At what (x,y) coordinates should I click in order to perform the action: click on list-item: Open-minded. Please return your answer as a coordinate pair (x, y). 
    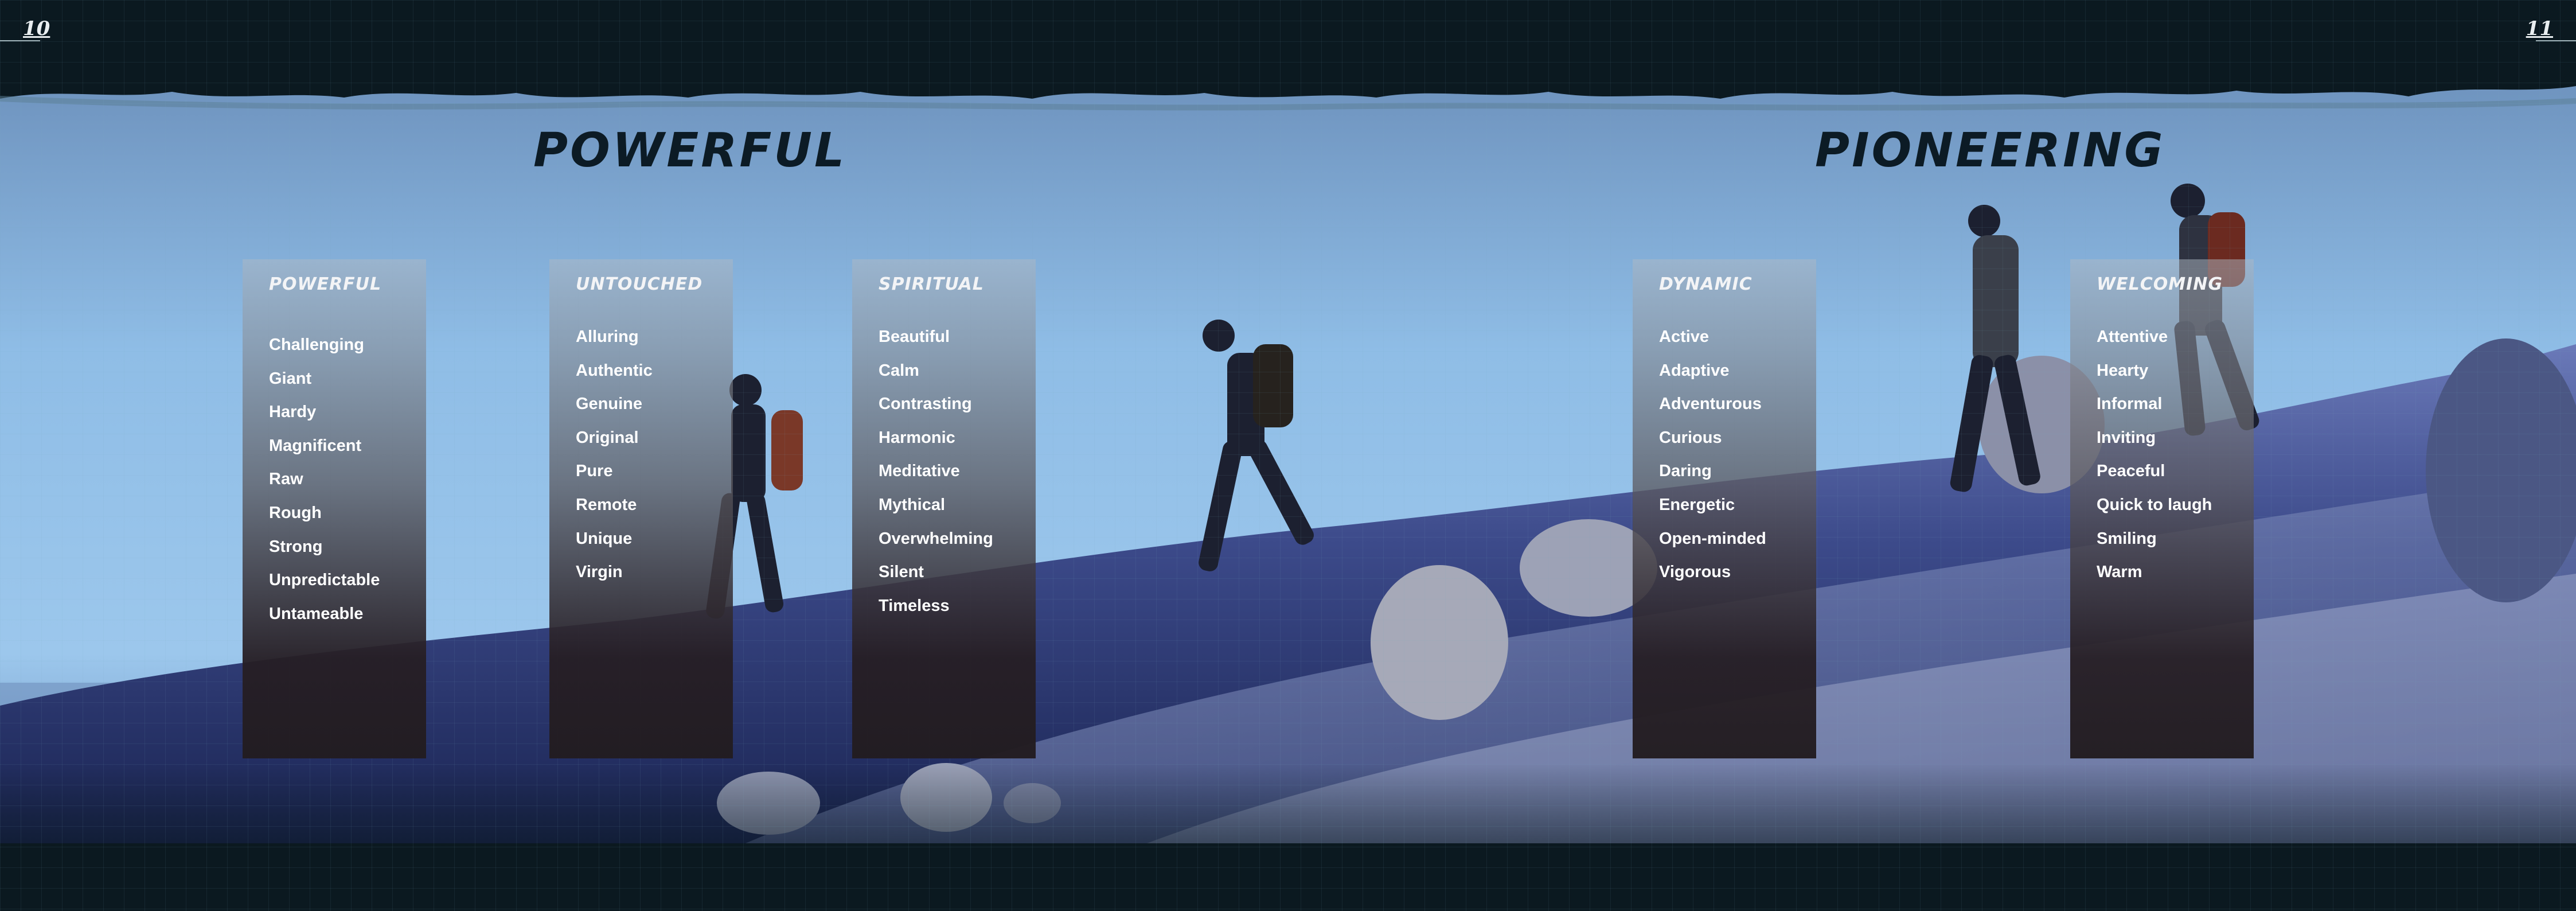
    Looking at the image, I should click on (1712, 538).